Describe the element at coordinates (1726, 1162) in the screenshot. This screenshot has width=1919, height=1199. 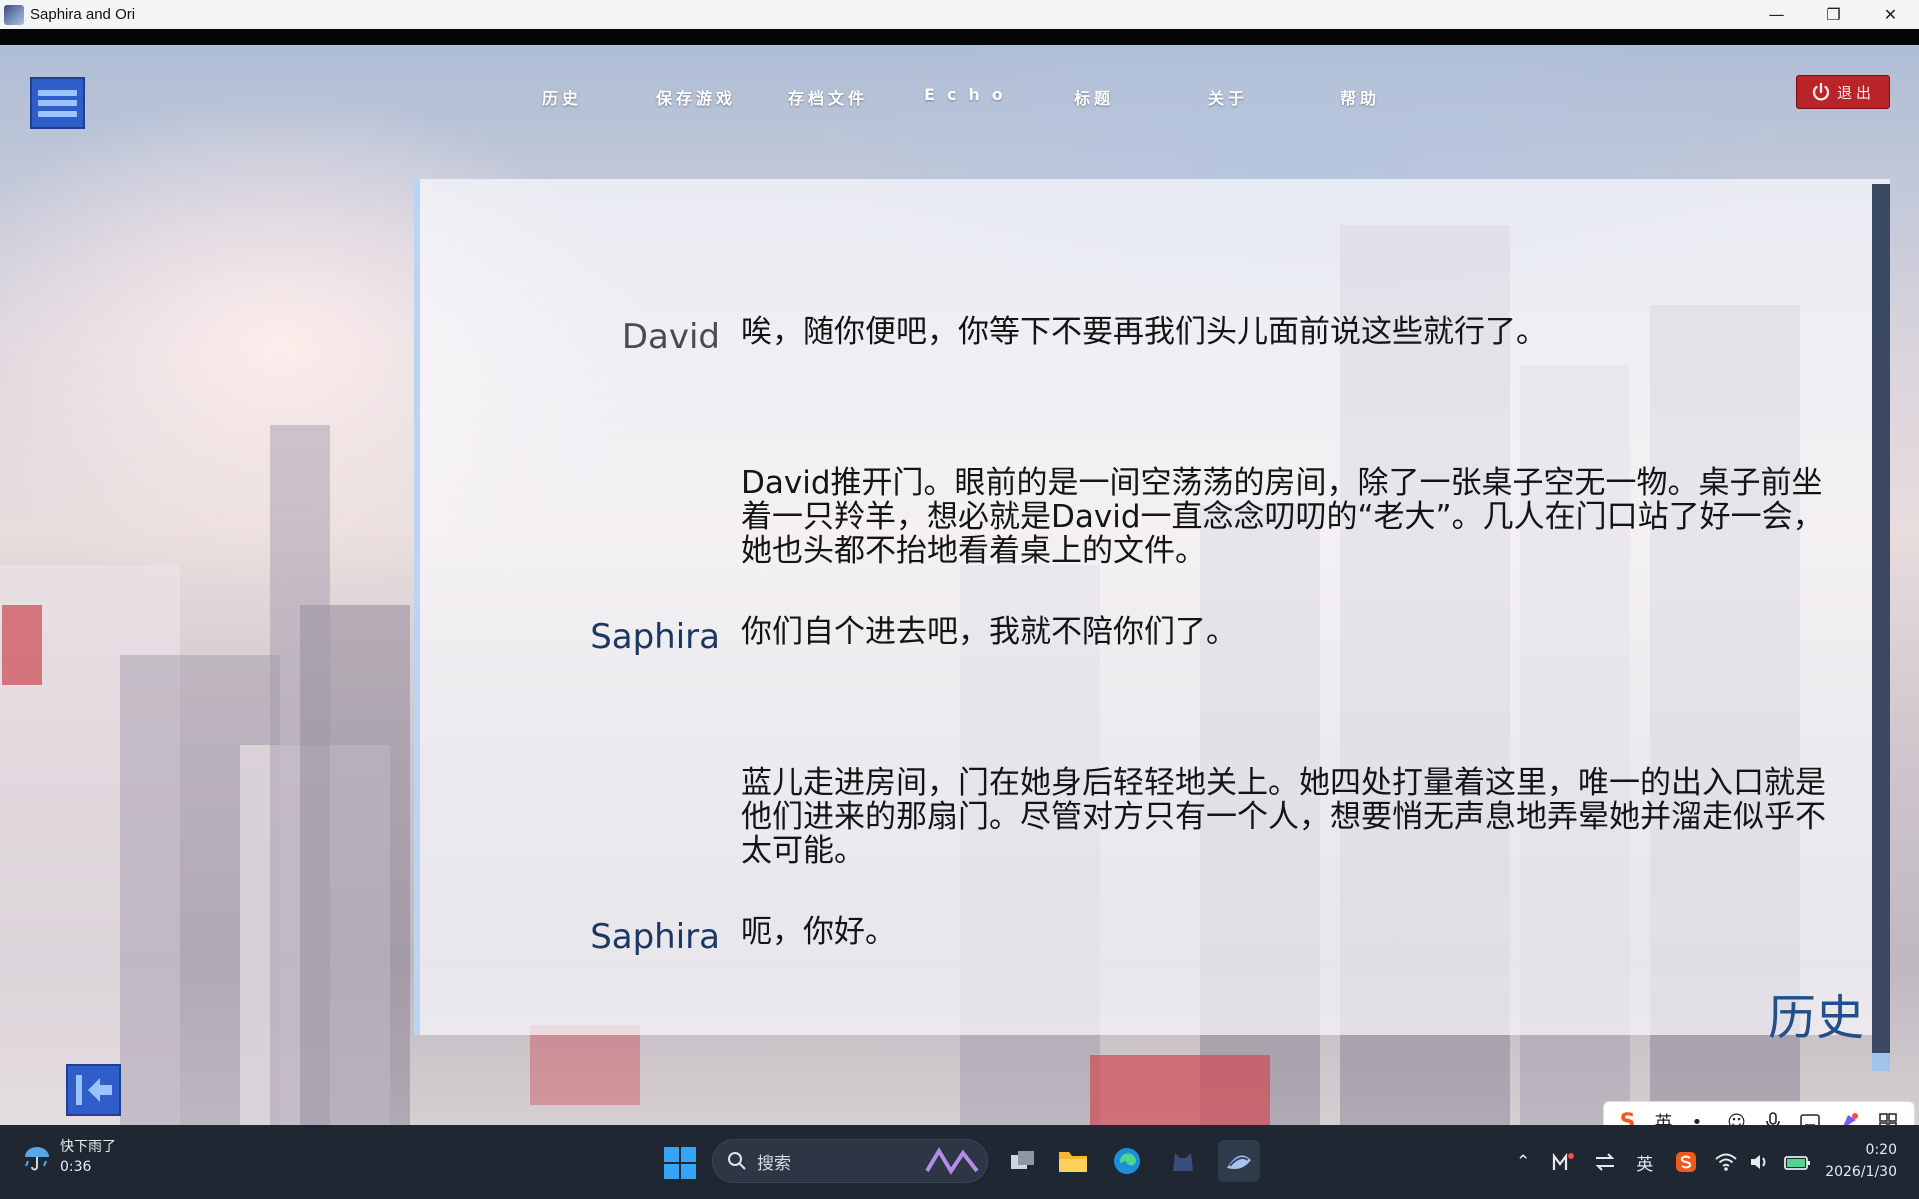
I see `wifi-icon` at that location.